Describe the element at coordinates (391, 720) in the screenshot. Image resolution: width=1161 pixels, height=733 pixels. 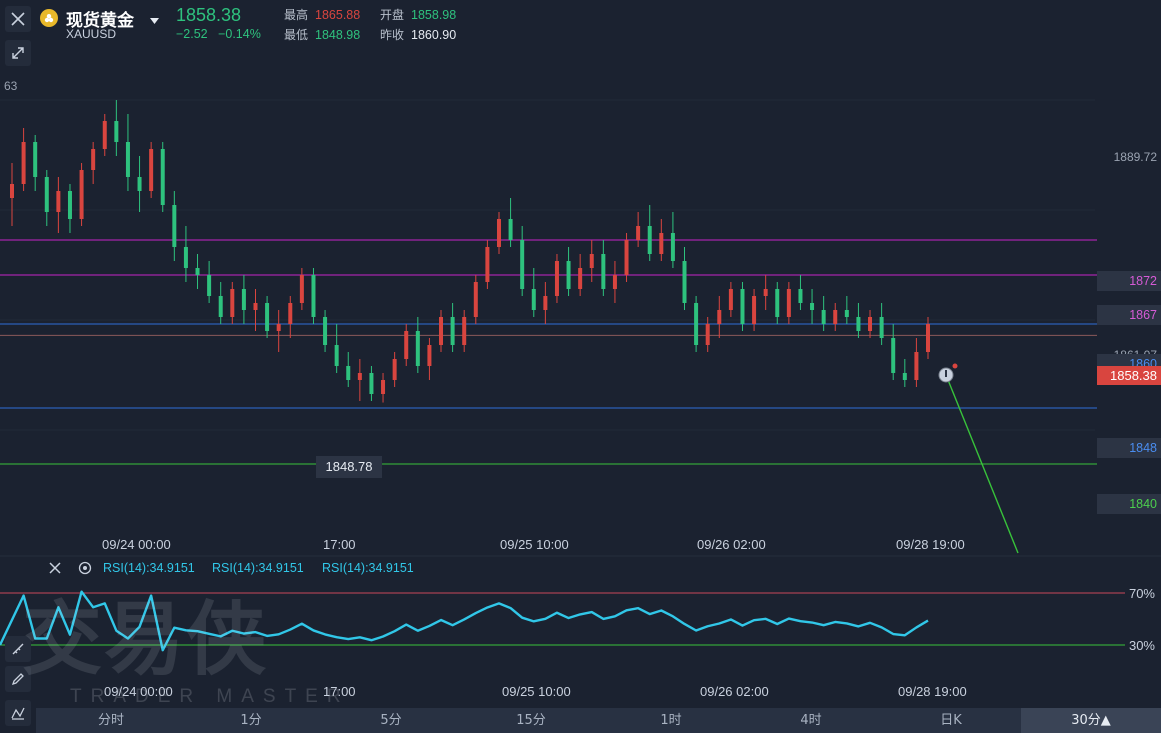
I see `tab-timeframe: 5分` at that location.